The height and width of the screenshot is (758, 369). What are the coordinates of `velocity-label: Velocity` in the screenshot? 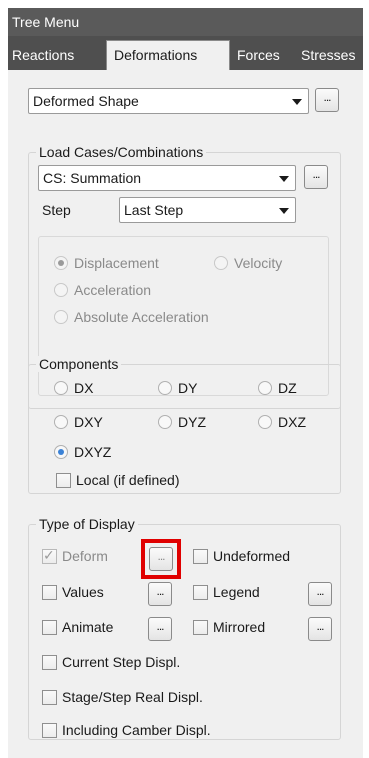 It's located at (258, 263).